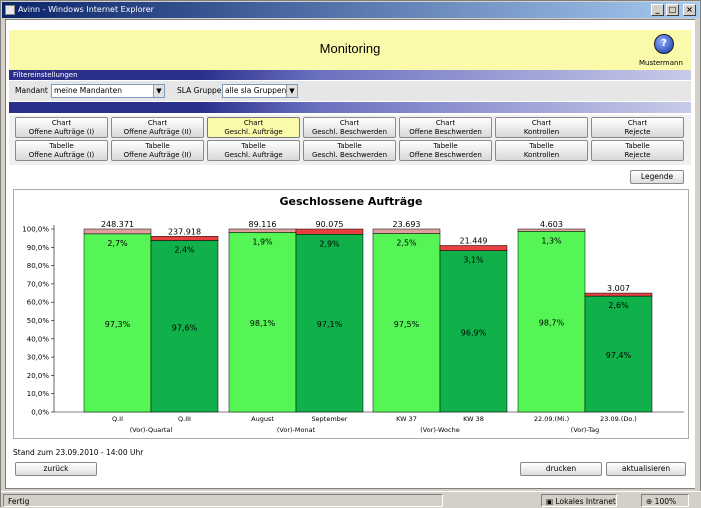  Describe the element at coordinates (637, 127) in the screenshot. I see `nav-chart-rejecte: Chart Rejecte` at that location.